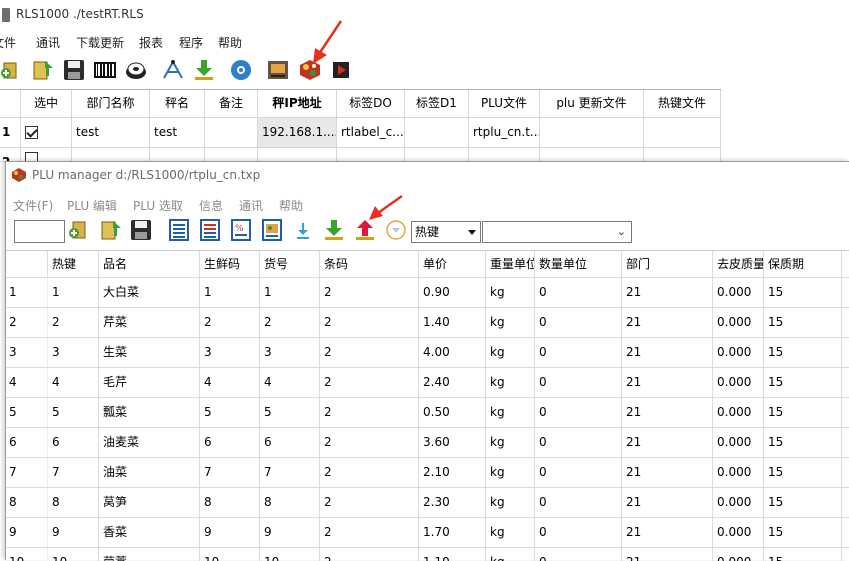 The width and height of the screenshot is (849, 561). Describe the element at coordinates (73, 323) in the screenshot. I see `cell-hotkey: 2` at that location.